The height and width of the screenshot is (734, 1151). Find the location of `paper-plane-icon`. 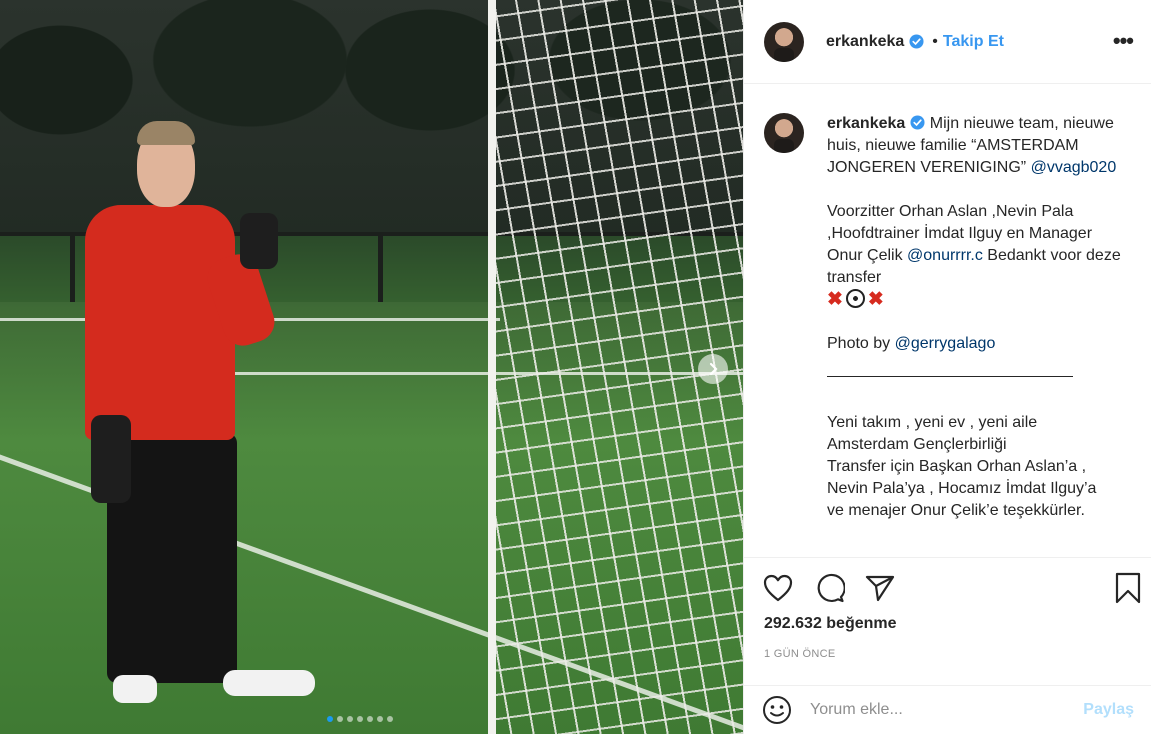

paper-plane-icon is located at coordinates (880, 588).